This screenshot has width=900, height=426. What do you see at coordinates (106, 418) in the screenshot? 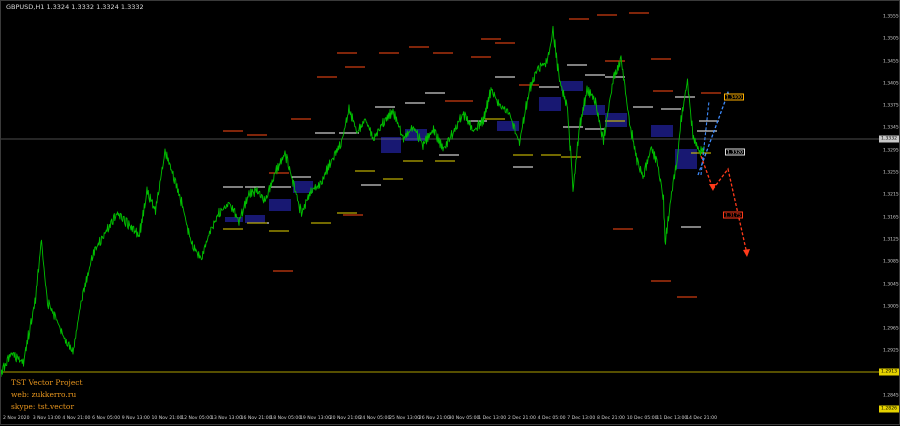
I see `time-tick: 6 Nov 05:00` at bounding box center [106, 418].